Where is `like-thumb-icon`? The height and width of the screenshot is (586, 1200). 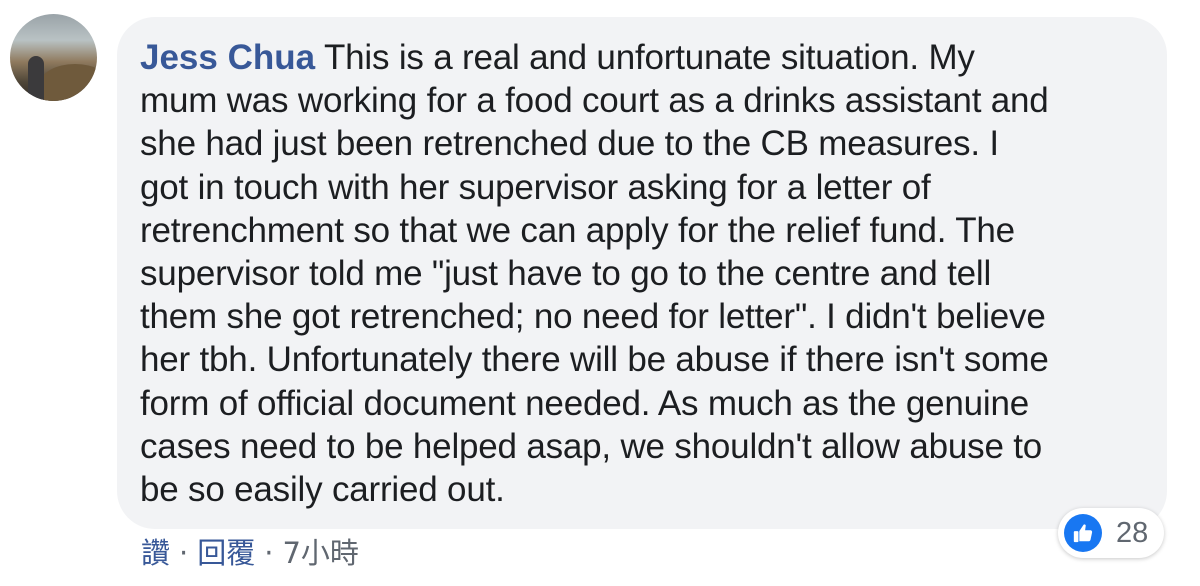 like-thumb-icon is located at coordinates (1083, 533).